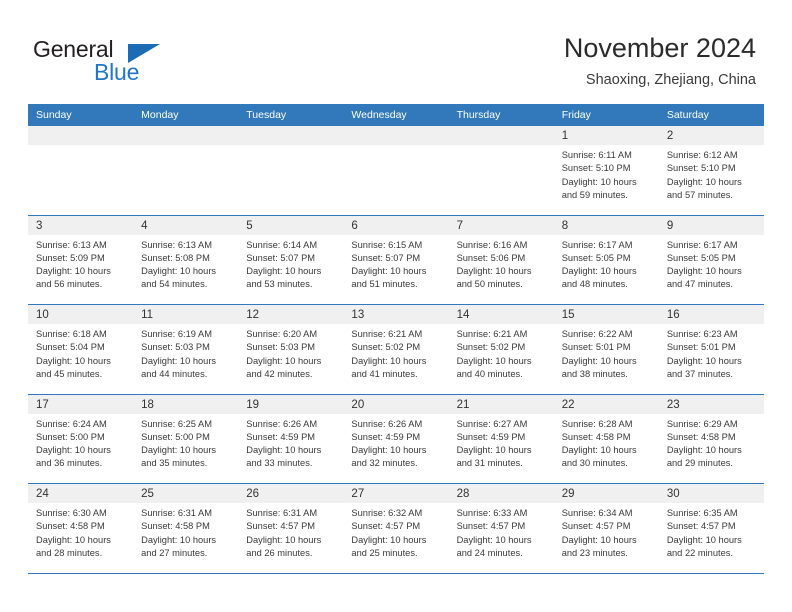  What do you see at coordinates (704, 367) in the screenshot?
I see `daylight-text: Daylight: 10 hours and 37 minutes.` at bounding box center [704, 367].